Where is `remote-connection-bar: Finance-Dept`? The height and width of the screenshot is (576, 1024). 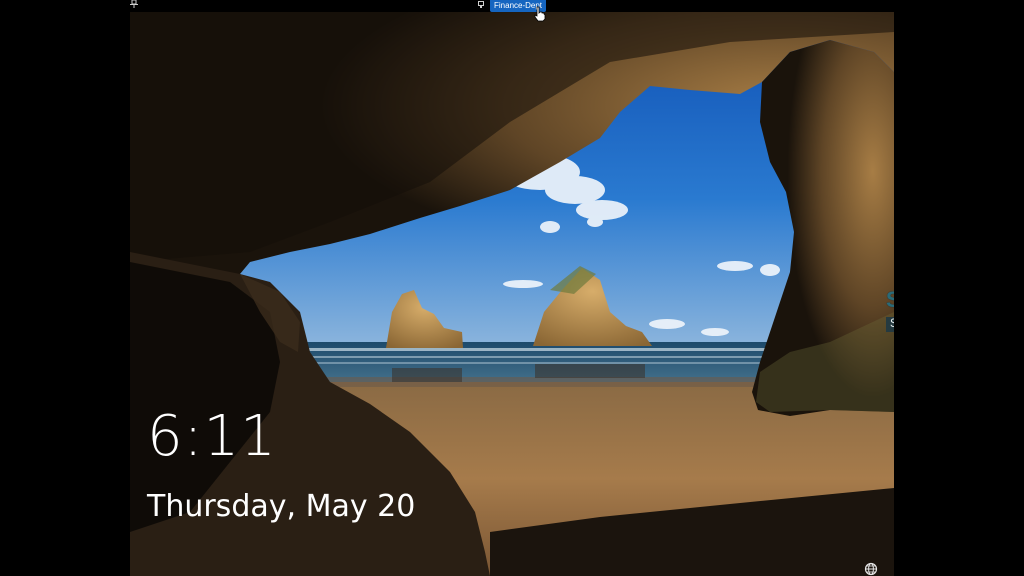
remote-connection-bar: Finance-Dept is located at coordinates (512, 11).